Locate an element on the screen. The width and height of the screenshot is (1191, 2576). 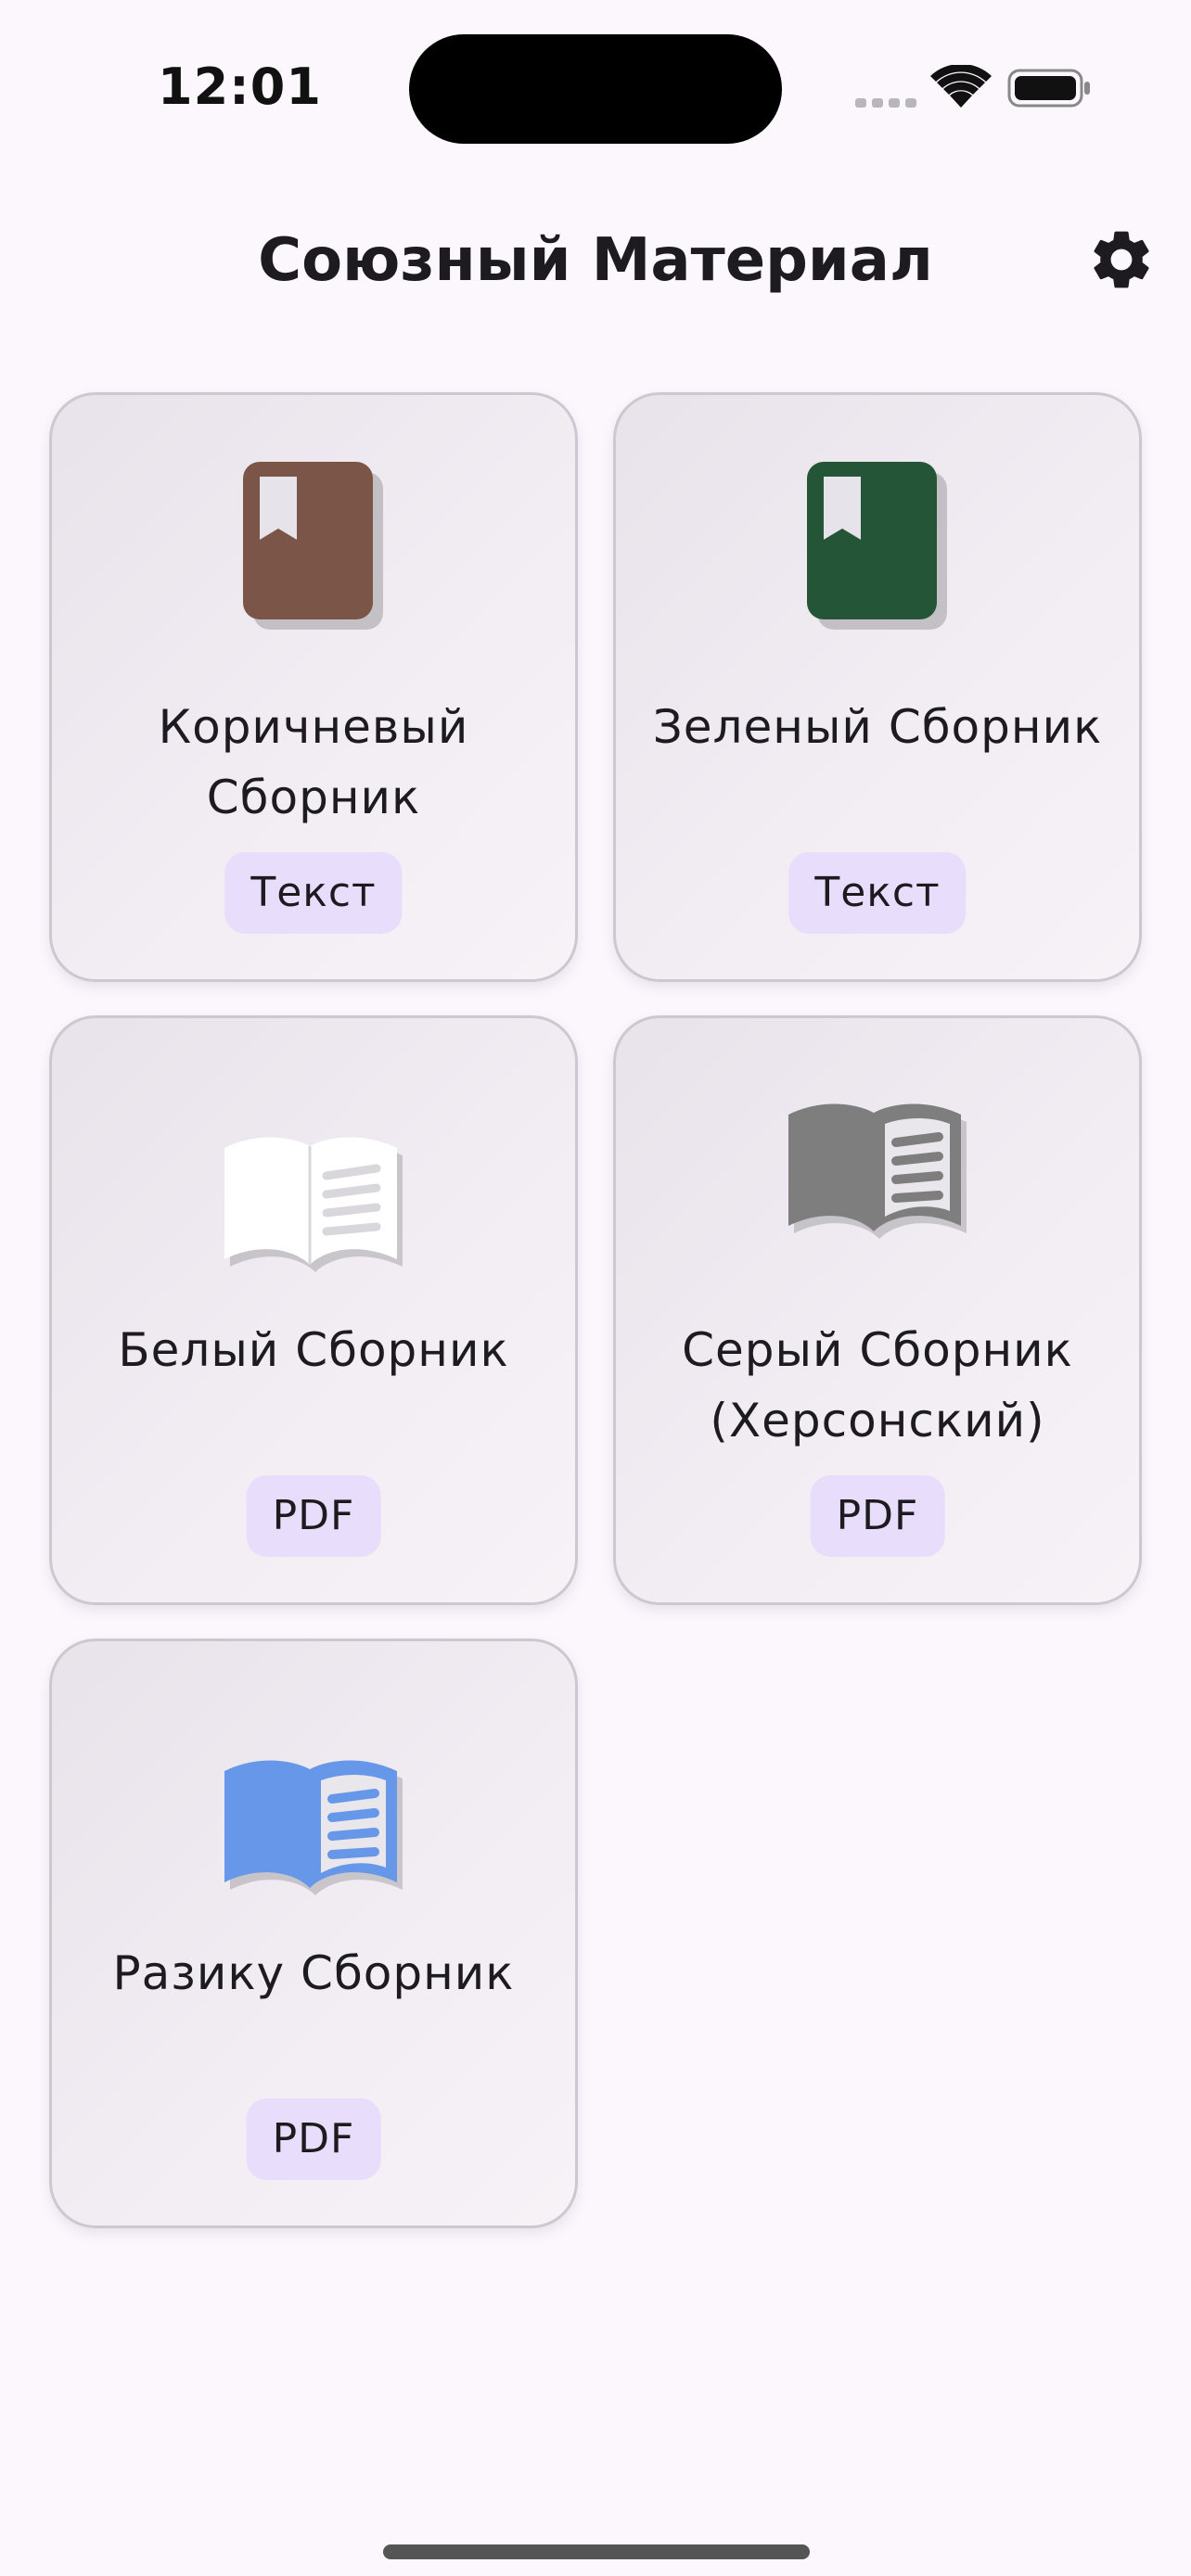
cellular-signal-icon is located at coordinates (885, 103).